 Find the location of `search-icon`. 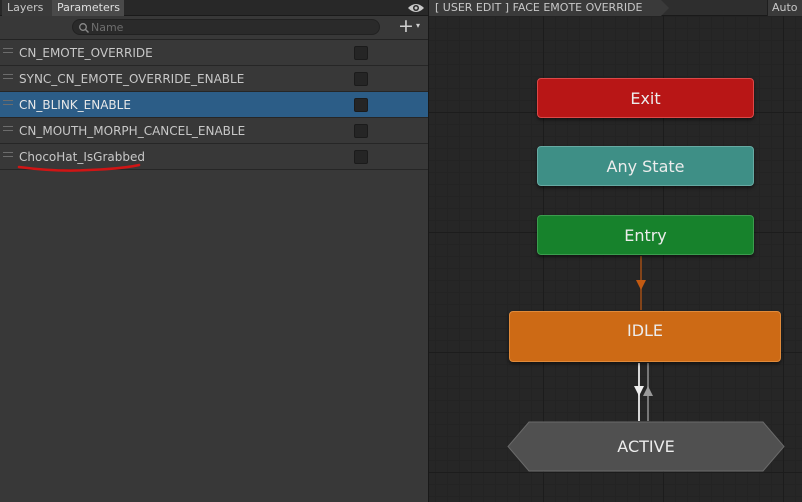

search-icon is located at coordinates (84, 28).